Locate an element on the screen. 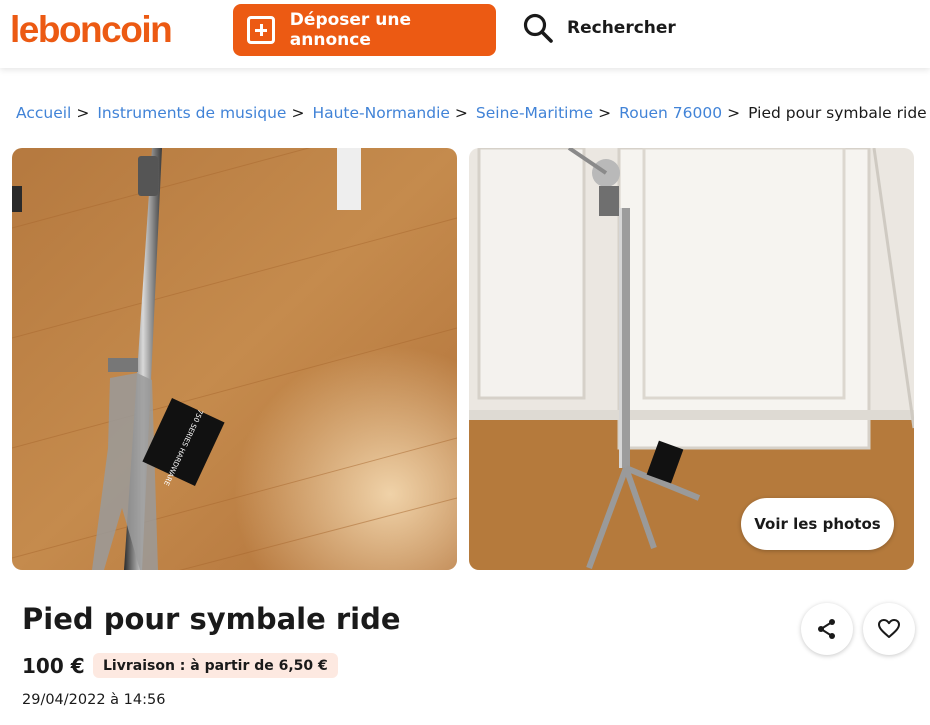  favorite-button is located at coordinates (889, 629).